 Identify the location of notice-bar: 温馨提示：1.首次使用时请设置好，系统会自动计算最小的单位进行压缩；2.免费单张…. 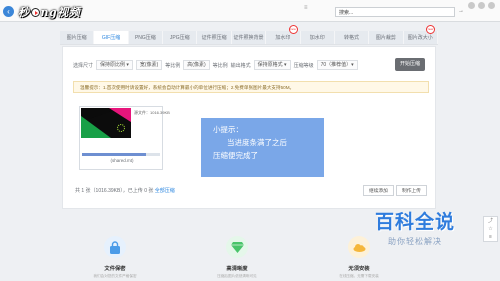
(251, 87).